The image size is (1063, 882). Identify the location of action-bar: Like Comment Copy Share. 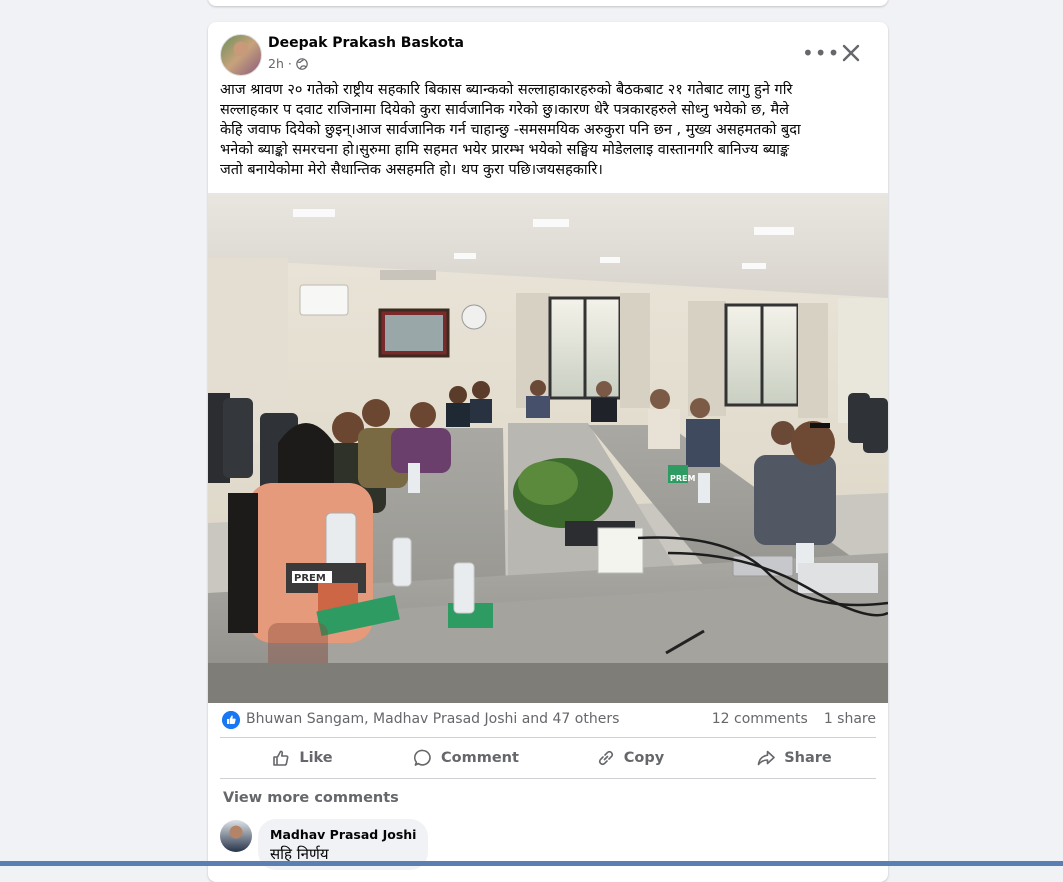
(548, 758).